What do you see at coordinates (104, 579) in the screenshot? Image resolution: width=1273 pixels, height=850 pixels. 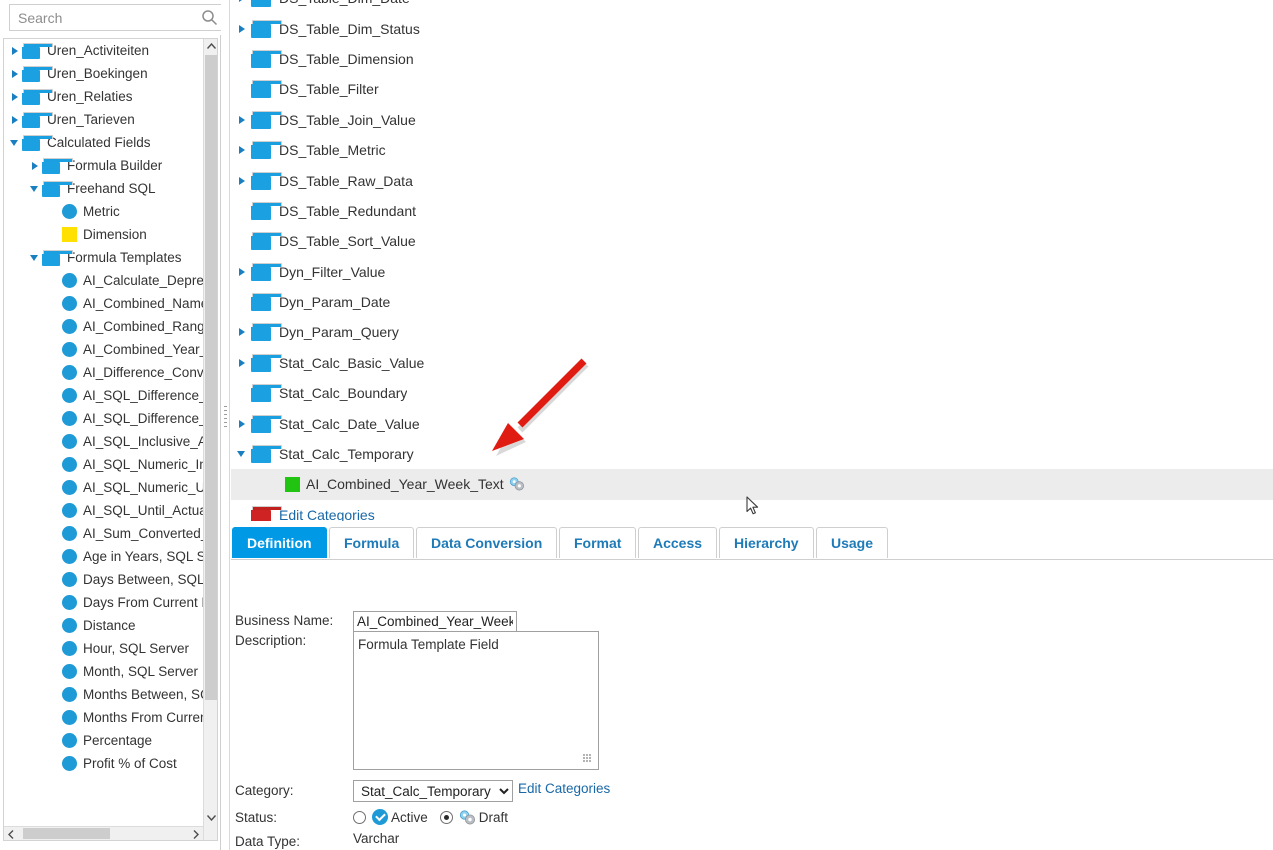 I see `sidebar-item-days-between-sql-s: Days Between, SQL S` at bounding box center [104, 579].